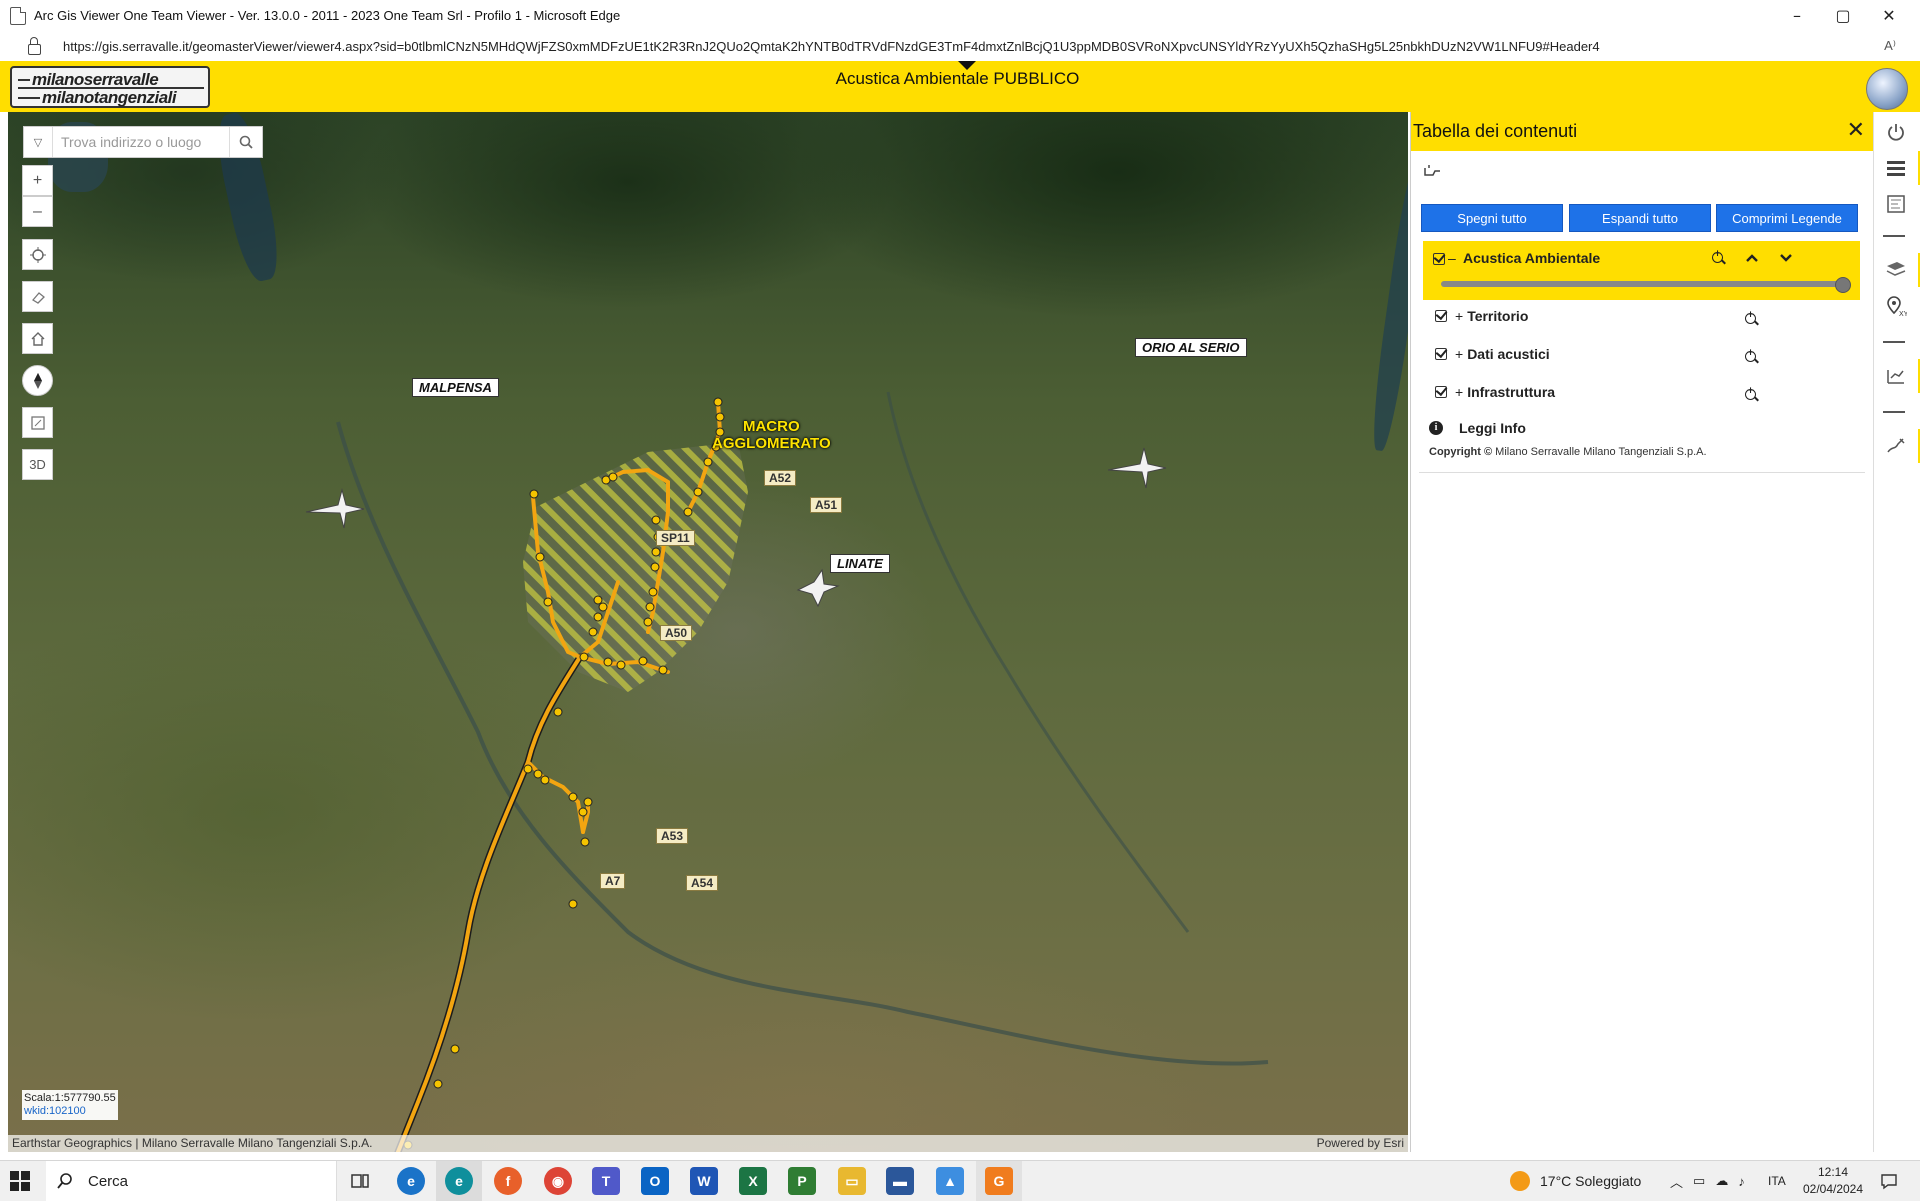 The width and height of the screenshot is (1920, 1201). I want to click on zoom-to-infrastruttura-icon, so click(1750, 393).